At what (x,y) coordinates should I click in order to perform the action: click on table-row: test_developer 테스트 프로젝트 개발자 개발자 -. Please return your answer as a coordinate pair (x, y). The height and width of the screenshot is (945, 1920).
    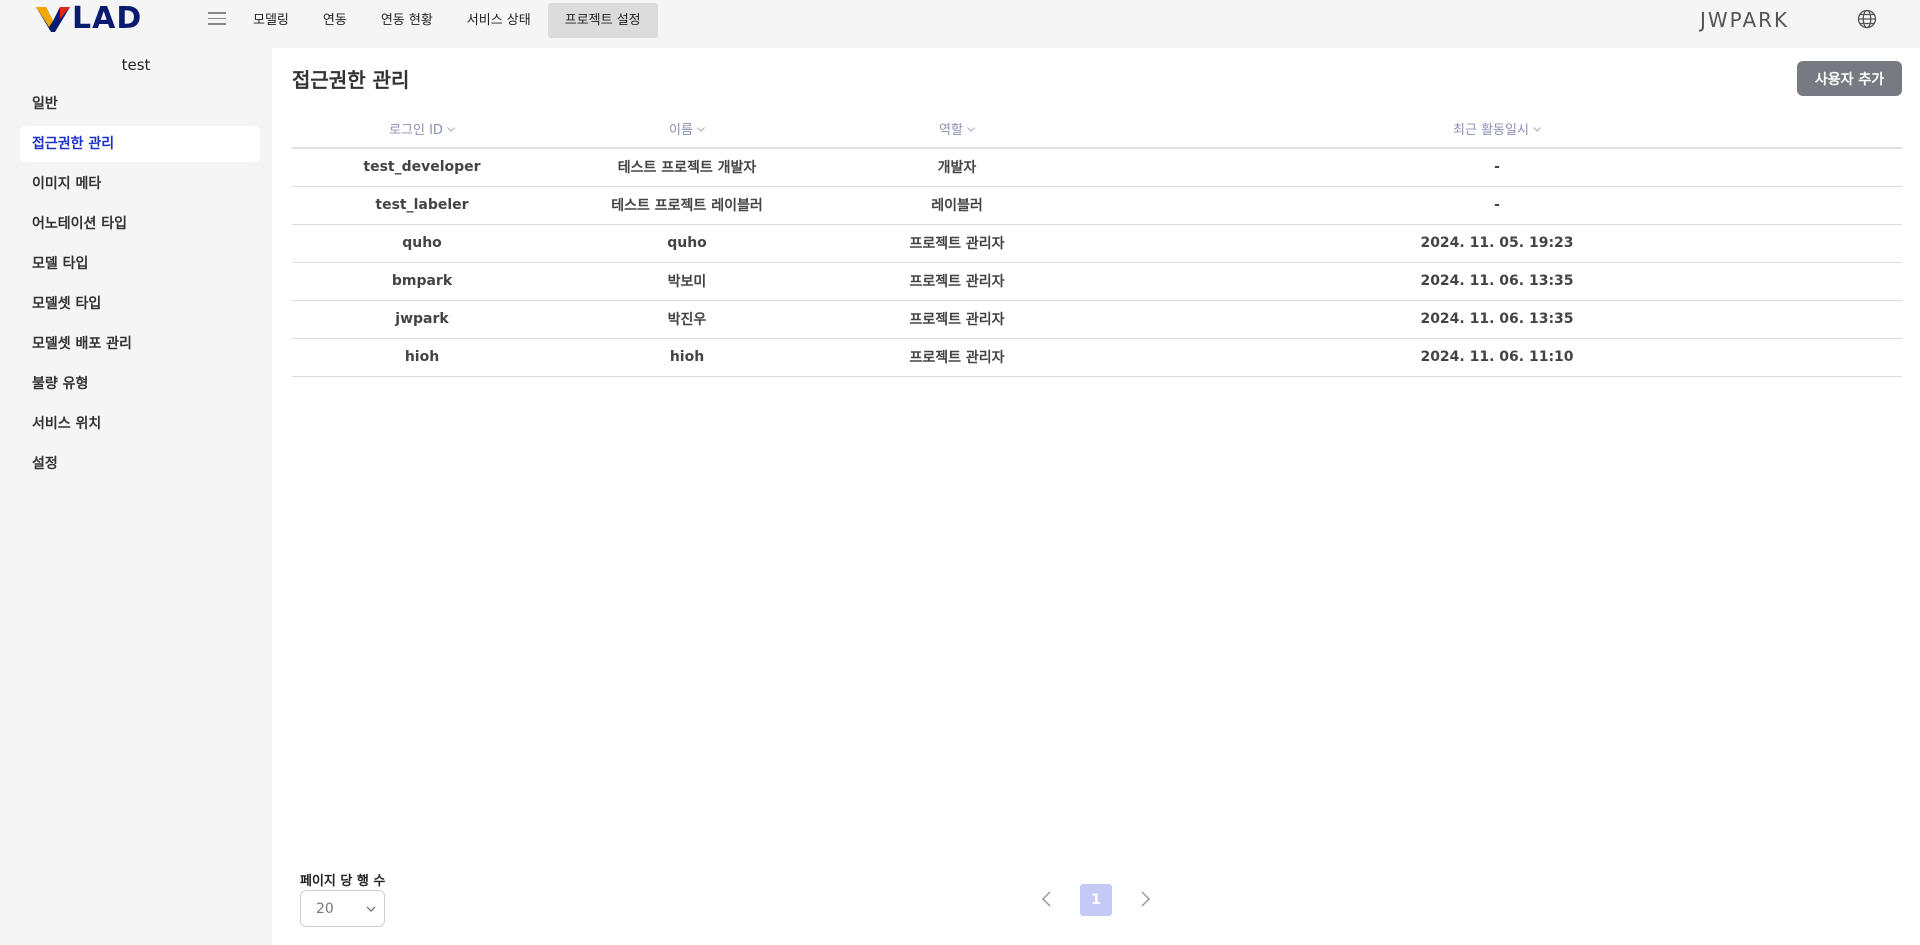
    Looking at the image, I should click on (1097, 167).